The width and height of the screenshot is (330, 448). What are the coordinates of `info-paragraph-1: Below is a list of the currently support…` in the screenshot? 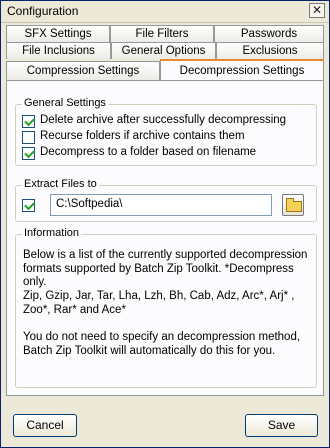 It's located at (168, 269).